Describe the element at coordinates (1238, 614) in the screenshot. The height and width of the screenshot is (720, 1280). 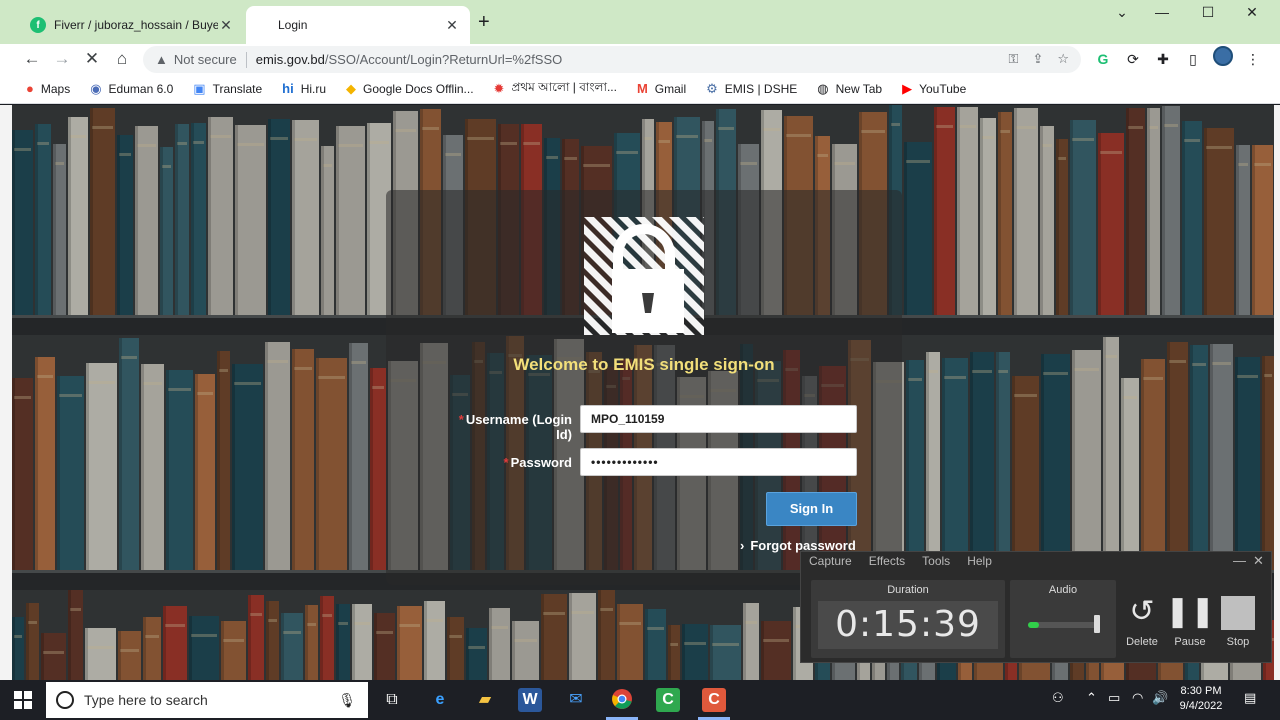
I see `stop-icon` at that location.